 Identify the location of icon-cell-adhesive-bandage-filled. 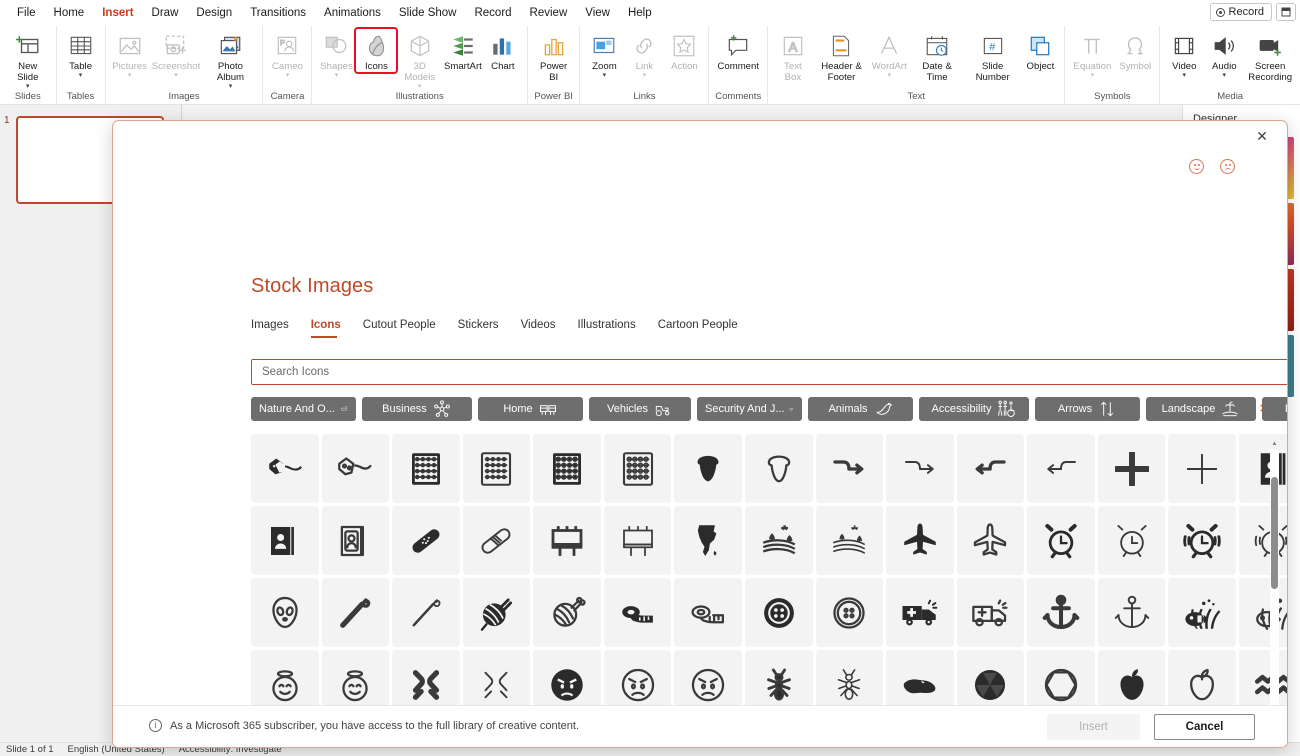
(426, 540).